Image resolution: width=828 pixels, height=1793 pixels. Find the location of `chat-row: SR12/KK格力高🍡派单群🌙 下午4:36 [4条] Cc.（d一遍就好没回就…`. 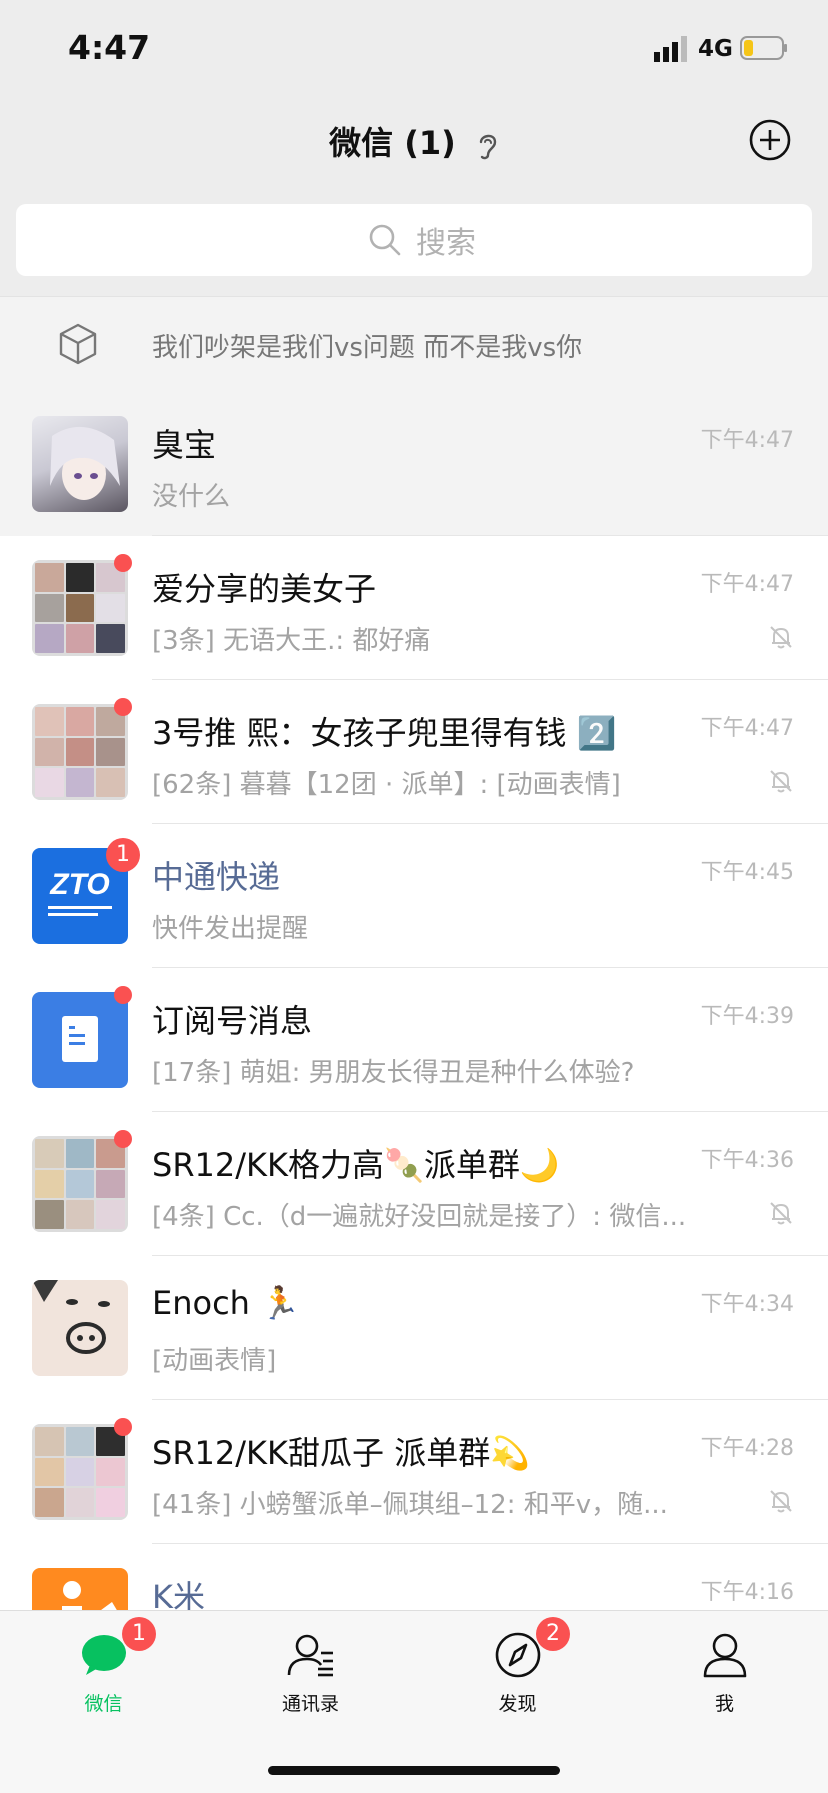

chat-row: SR12/KK格力高🍡派单群🌙 下午4:36 [4条] Cc.（d一遍就好没回就… is located at coordinates (414, 1184).